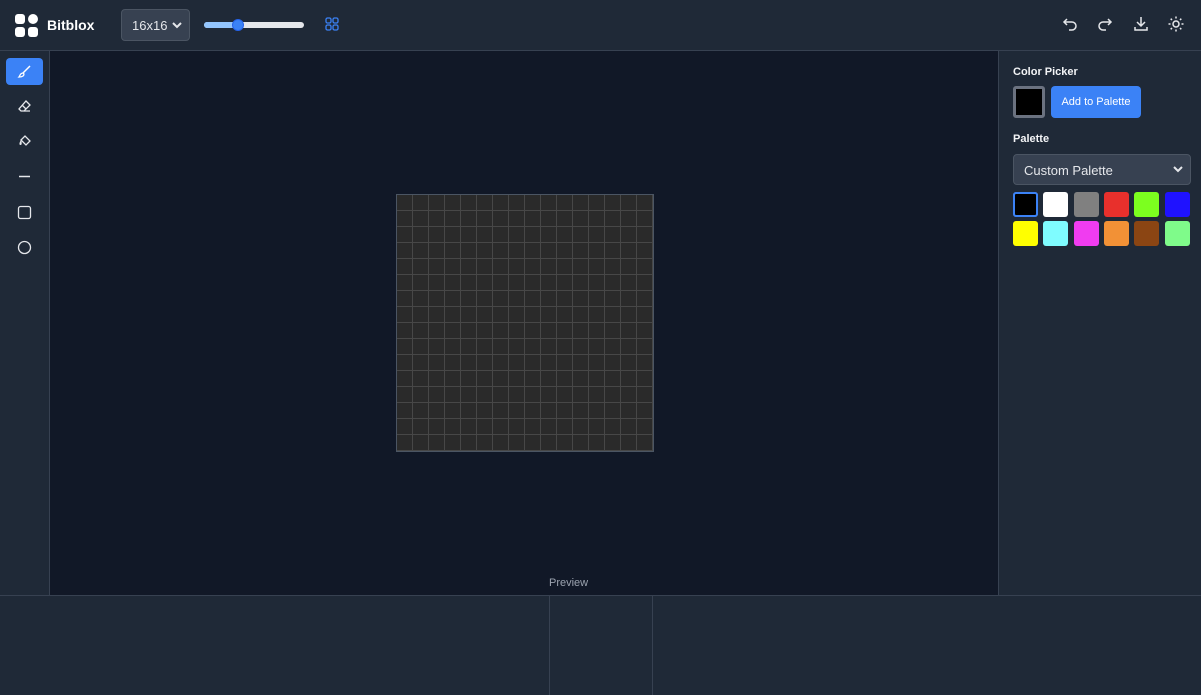 This screenshot has width=1201, height=695. I want to click on line-icon, so click(24, 176).